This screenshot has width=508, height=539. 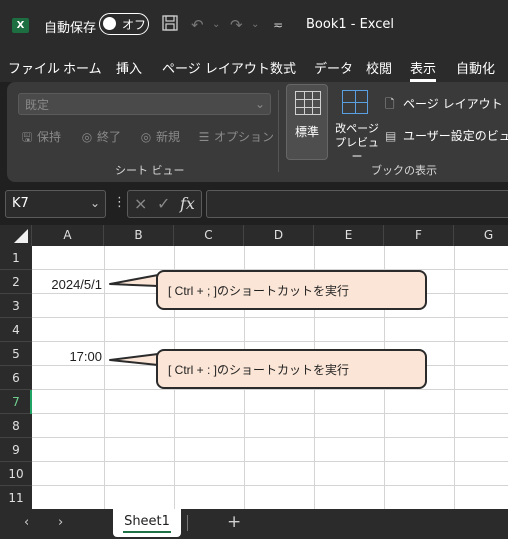 I want to click on column-header-e: E, so click(x=349, y=235).